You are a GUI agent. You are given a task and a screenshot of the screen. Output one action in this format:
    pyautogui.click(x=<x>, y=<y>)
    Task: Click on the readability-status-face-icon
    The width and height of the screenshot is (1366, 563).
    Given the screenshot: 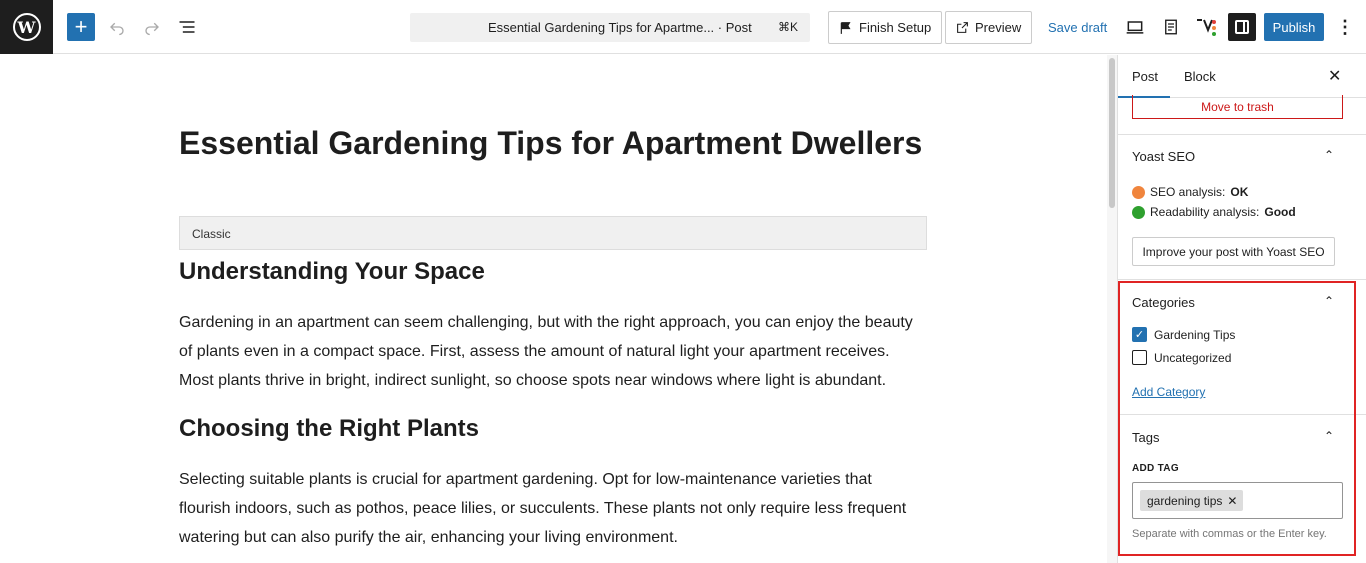 What is the action you would take?
    pyautogui.click(x=1138, y=212)
    